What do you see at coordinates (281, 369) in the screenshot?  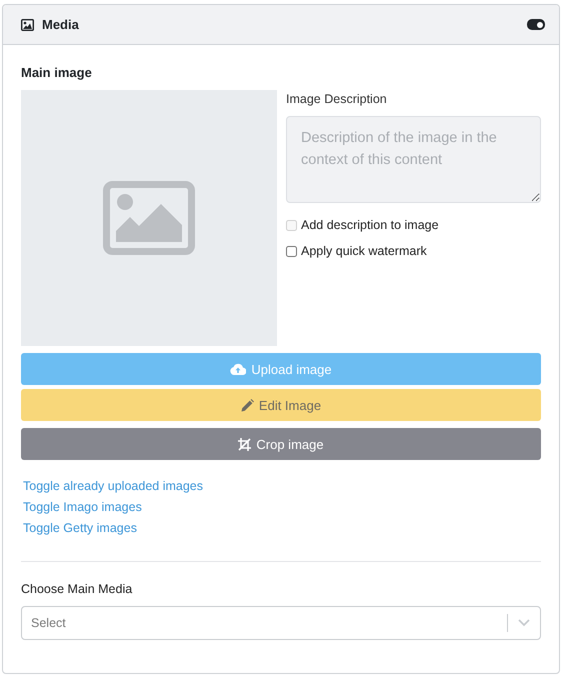 I see `upload-button: Upload image` at bounding box center [281, 369].